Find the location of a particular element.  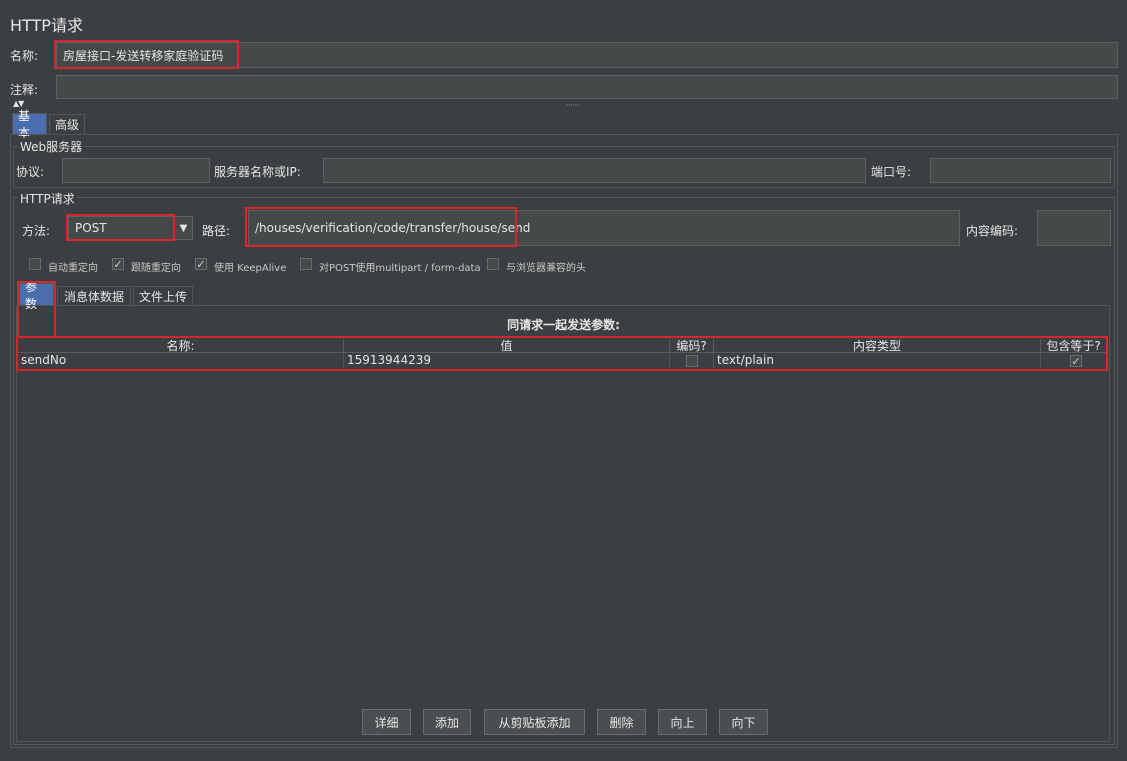

port-label: 端口号: is located at coordinates (891, 172).